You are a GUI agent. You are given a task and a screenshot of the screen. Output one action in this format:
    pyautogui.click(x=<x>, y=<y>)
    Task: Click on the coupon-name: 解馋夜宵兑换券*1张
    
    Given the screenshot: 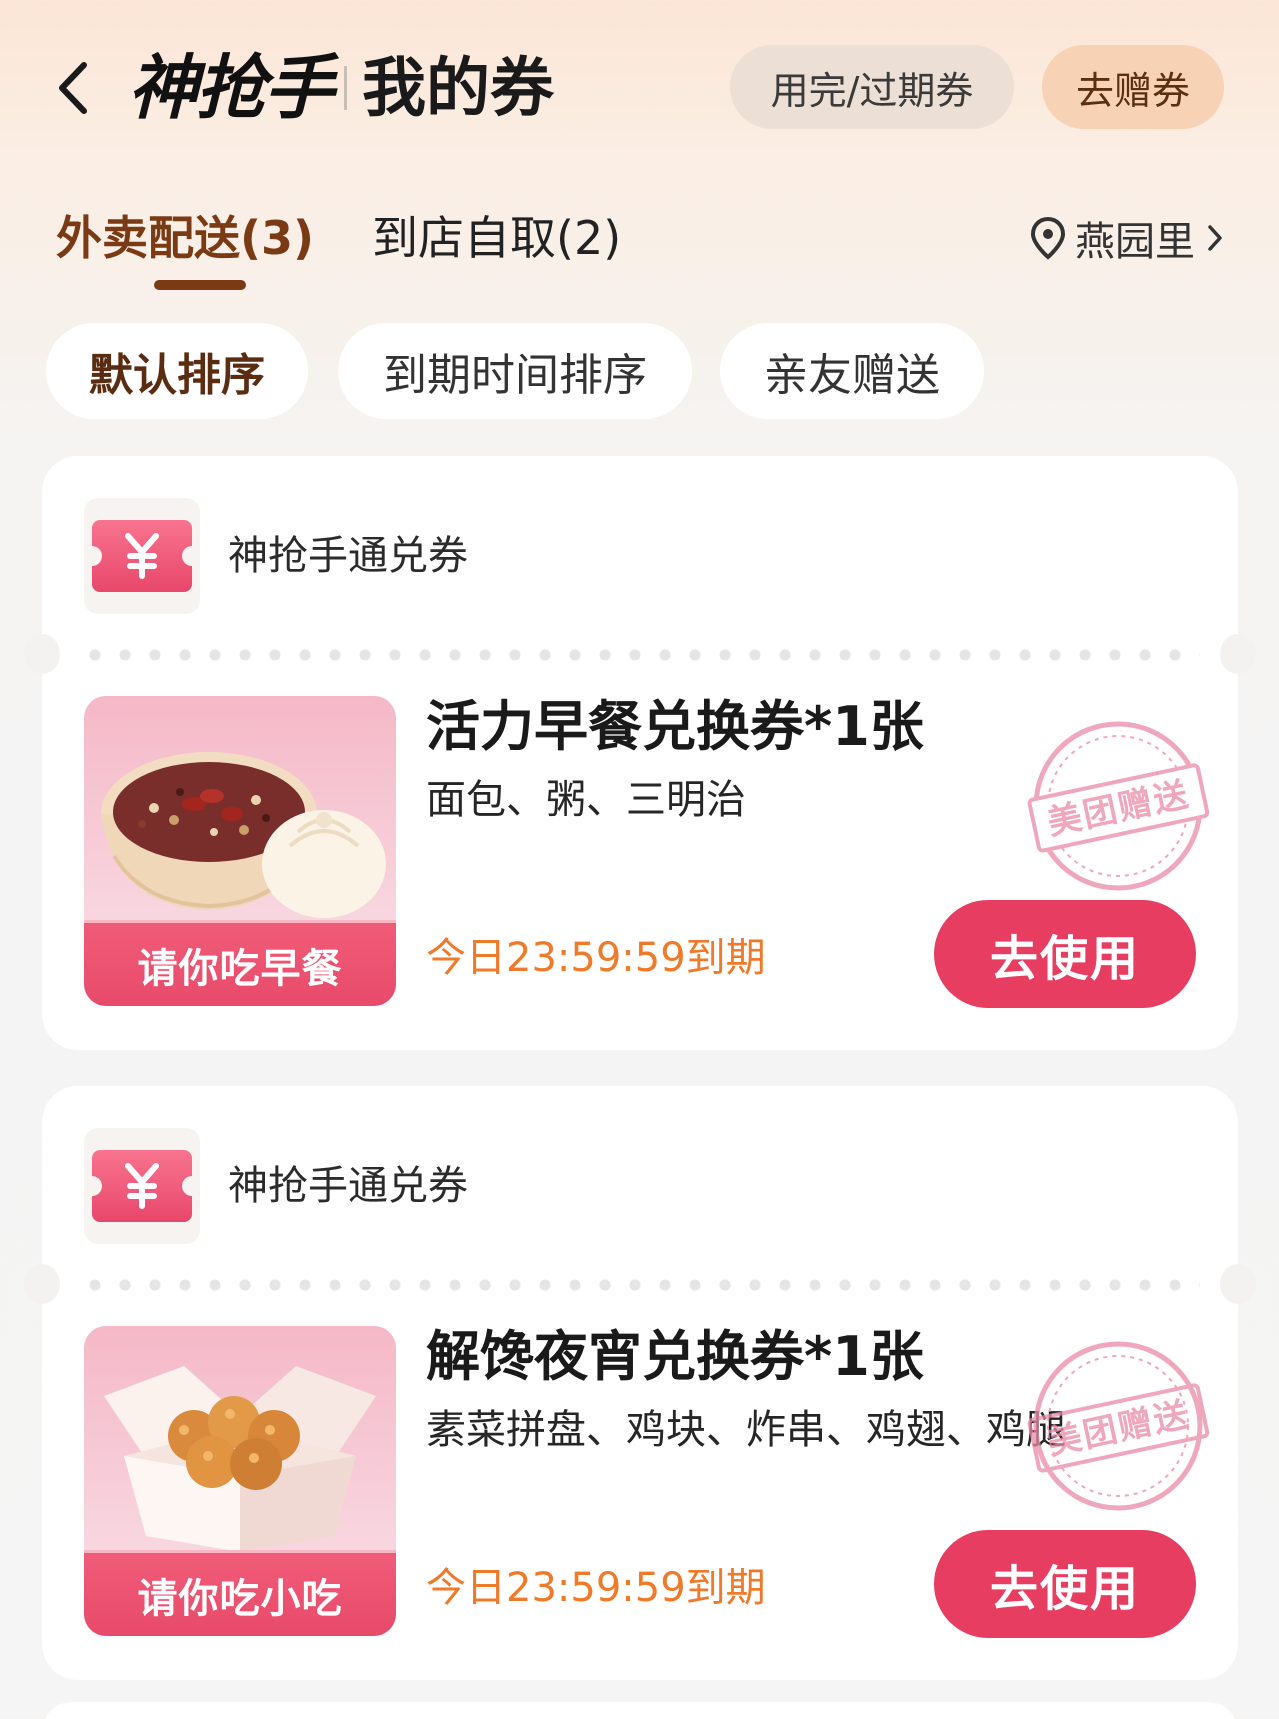 What is the action you would take?
    pyautogui.click(x=675, y=1356)
    